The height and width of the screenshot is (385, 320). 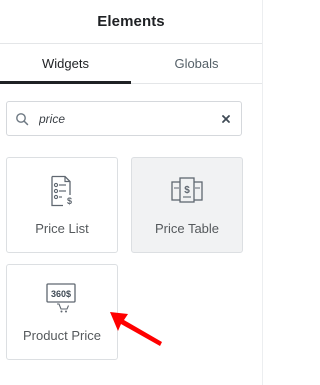 I want to click on search-box, so click(x=124, y=118).